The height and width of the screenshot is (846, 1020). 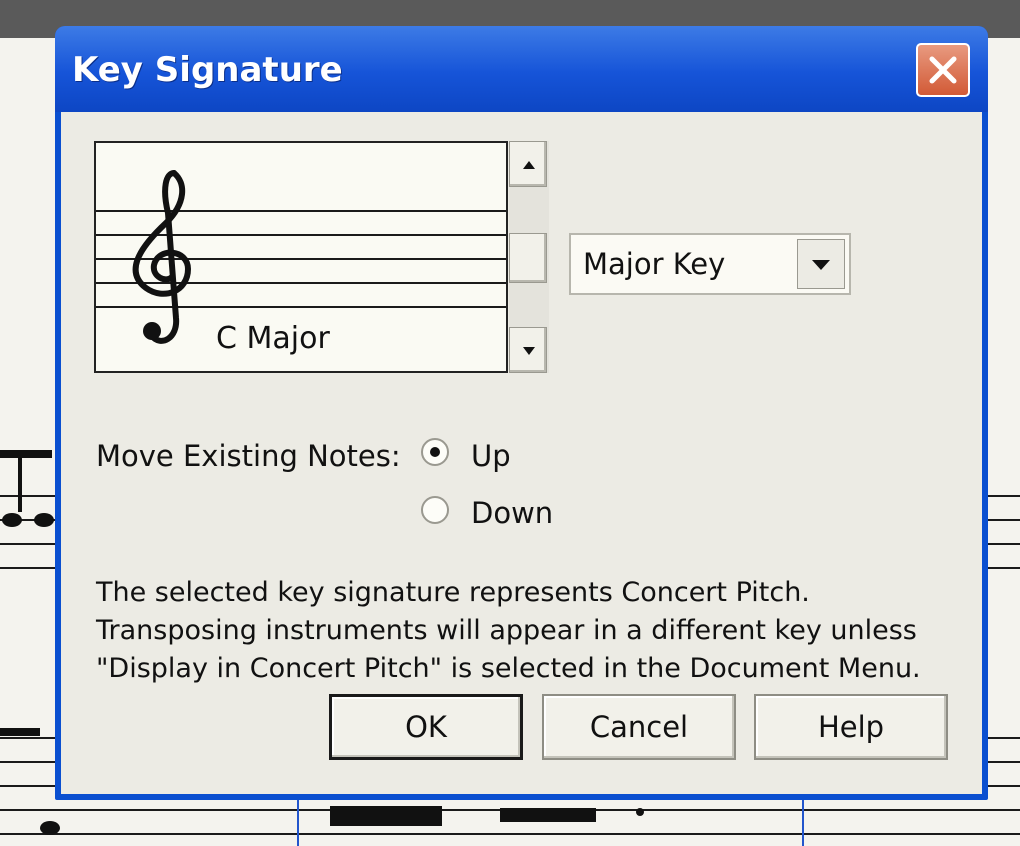 I want to click on close-icon, so click(x=943, y=70).